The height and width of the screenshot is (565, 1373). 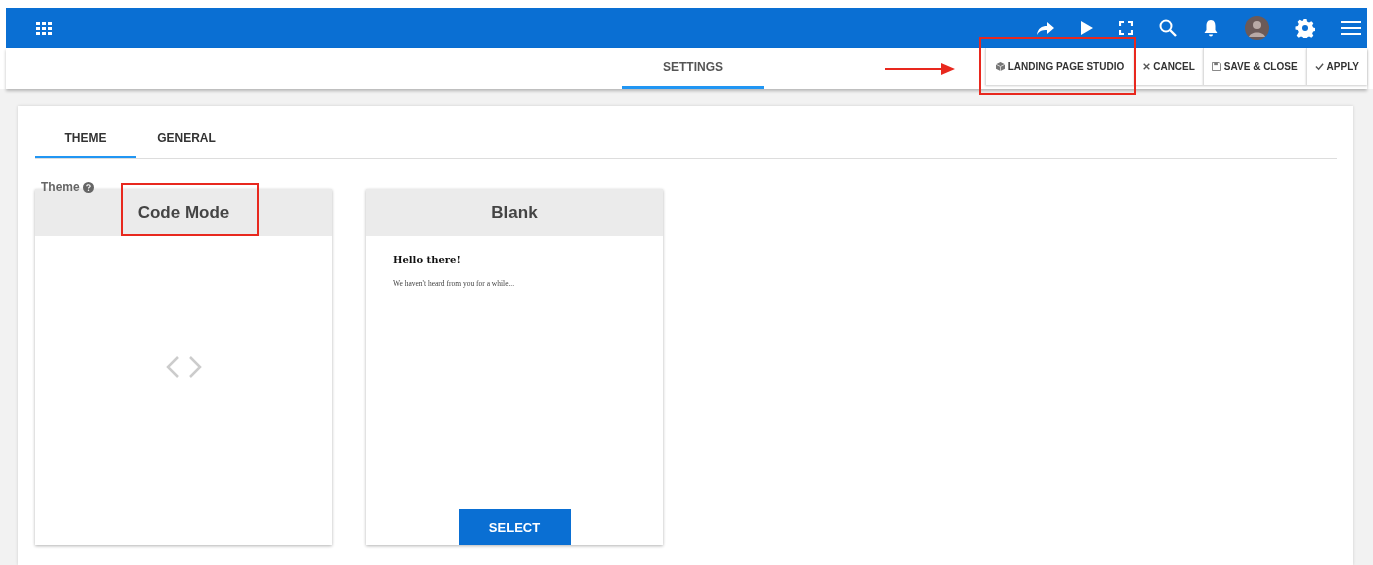 I want to click on close-icon, so click(x=1147, y=66).